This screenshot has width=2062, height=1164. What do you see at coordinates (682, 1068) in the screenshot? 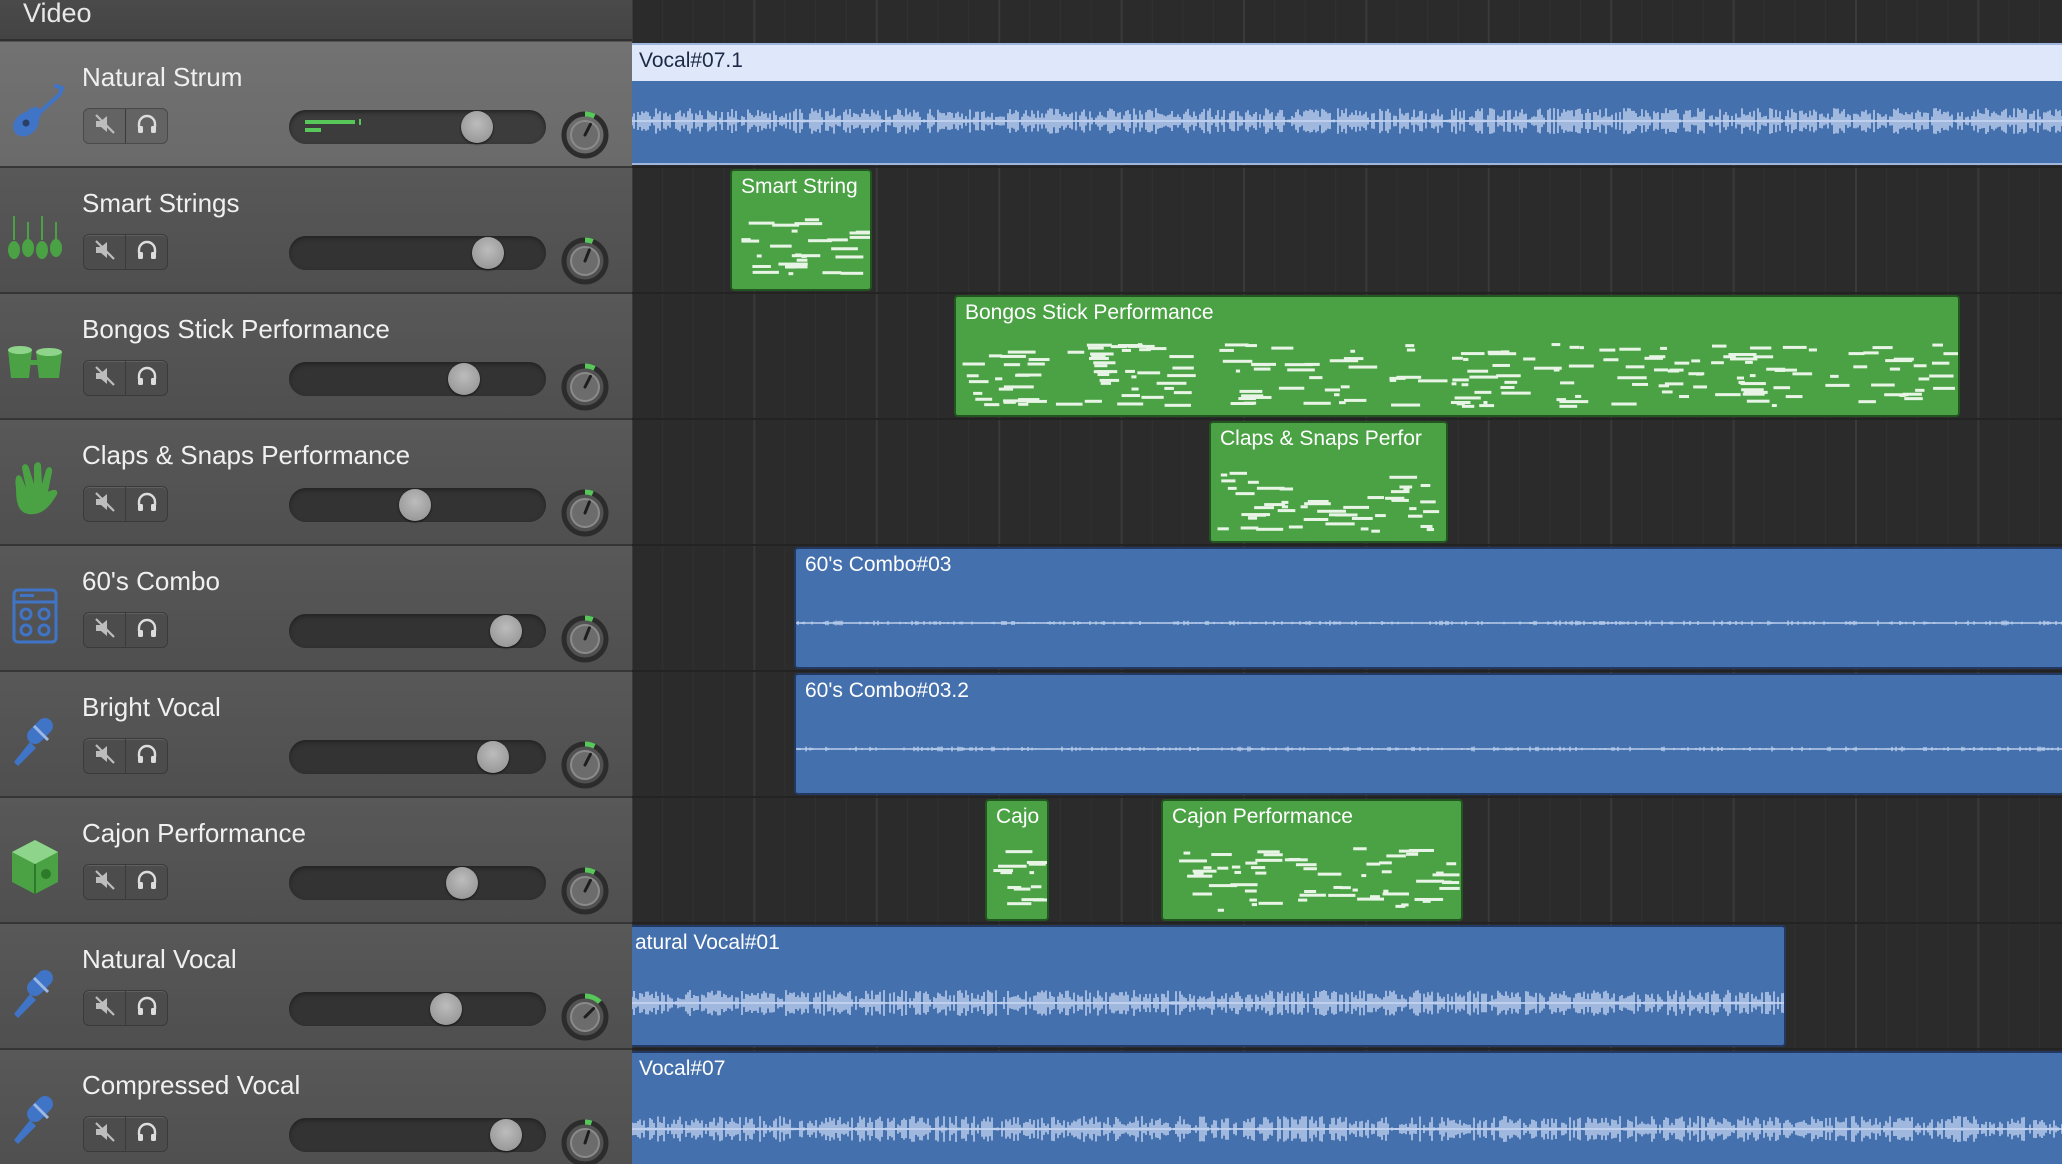
I see `region-label: Vocal#07` at bounding box center [682, 1068].